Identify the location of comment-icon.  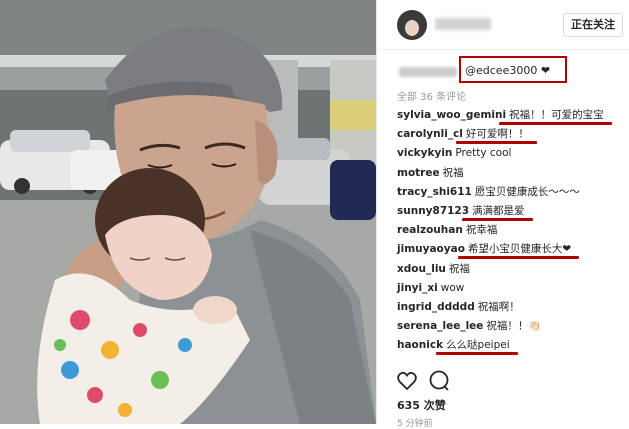
(439, 380).